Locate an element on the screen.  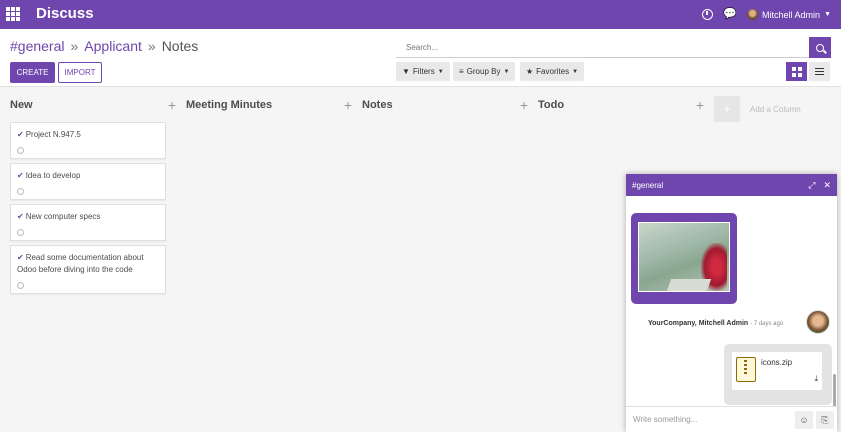
navbar-systray: 💬 Mitchell Admin ▼ is located at coordinates (766, 14).